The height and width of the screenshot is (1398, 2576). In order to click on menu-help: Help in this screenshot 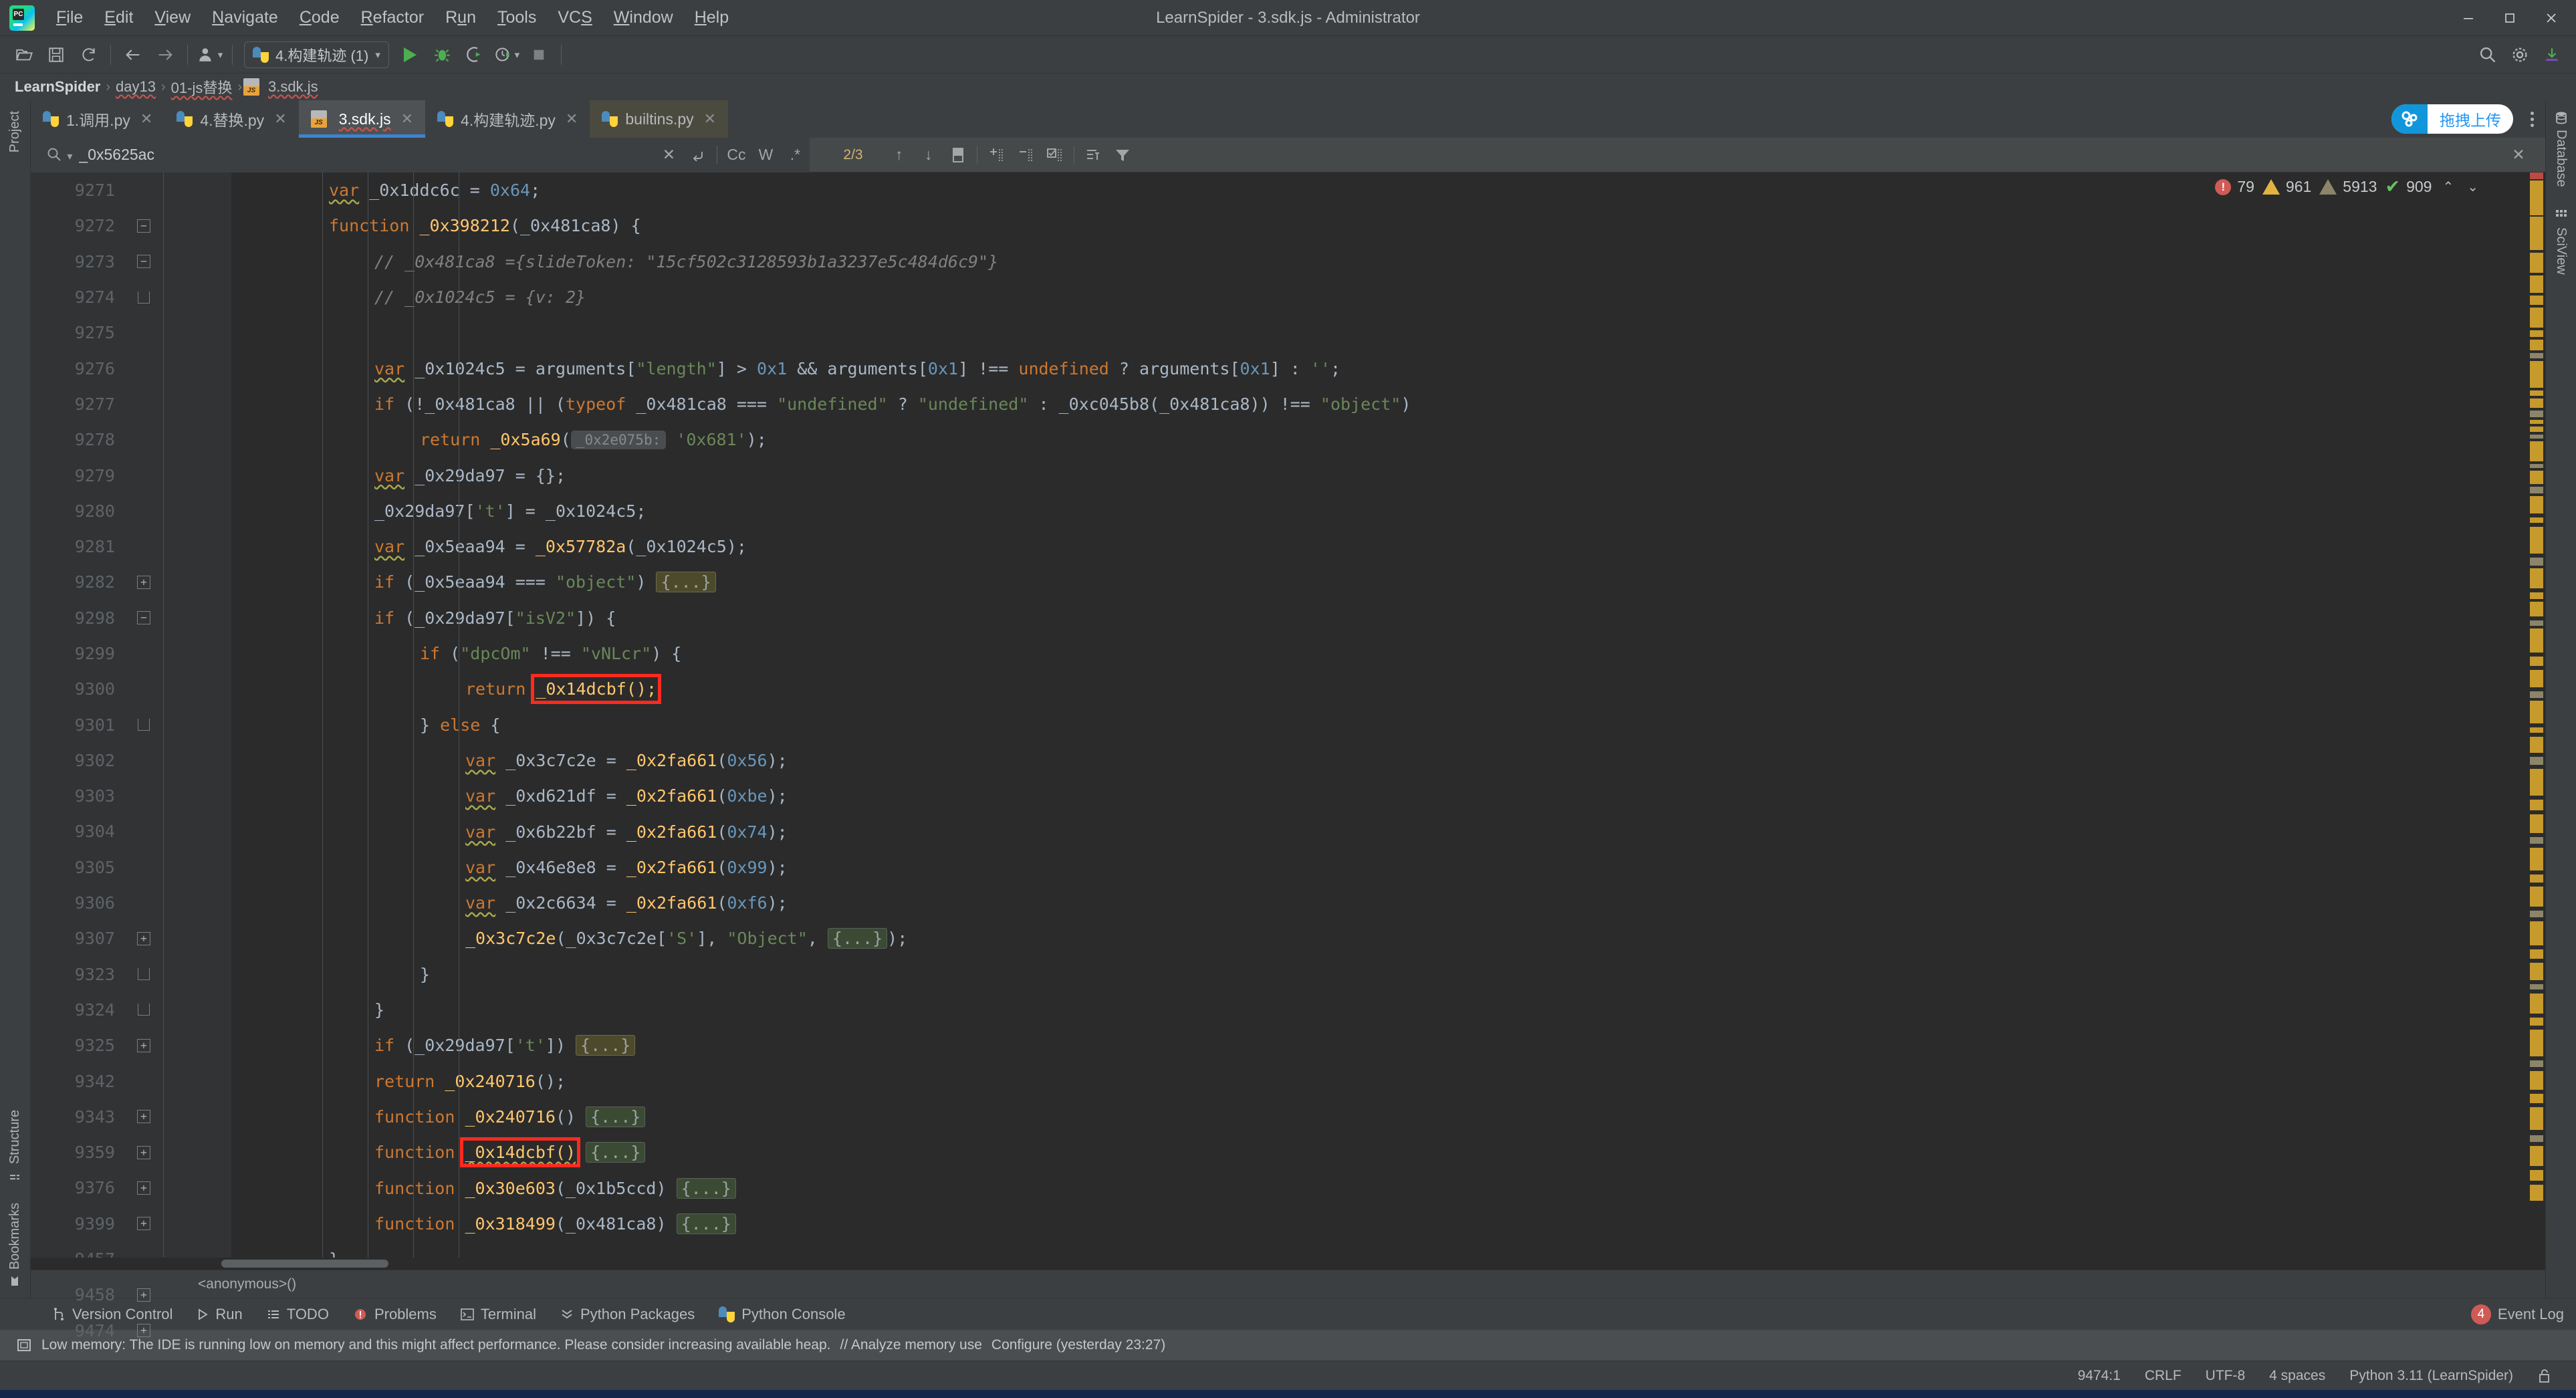, I will do `click(711, 17)`.